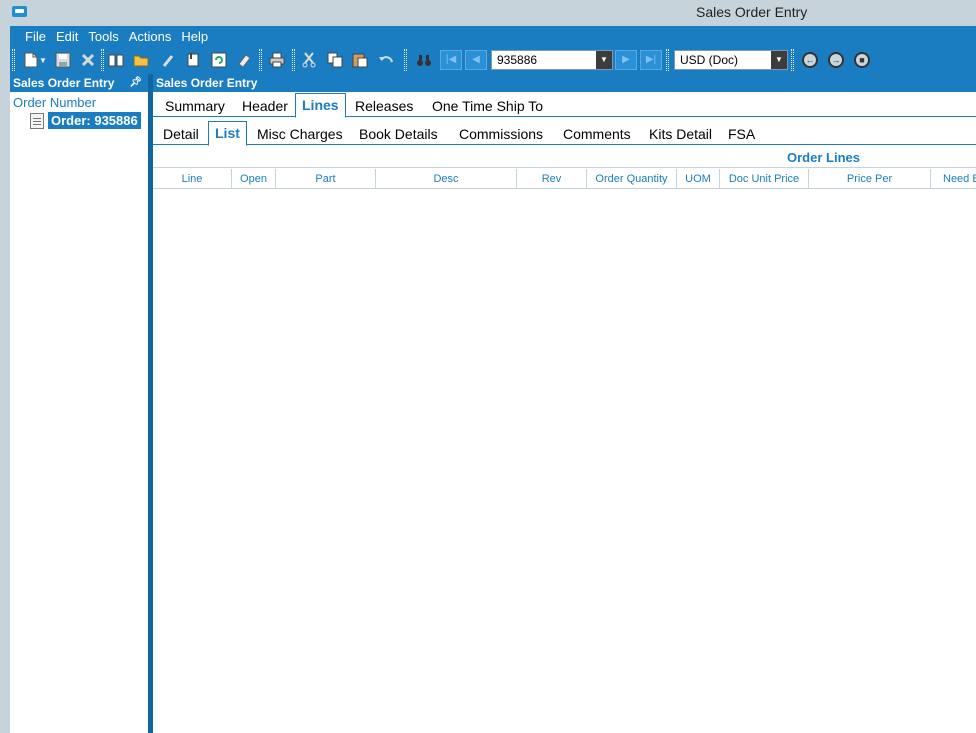  I want to click on window-border, so click(5, 379).